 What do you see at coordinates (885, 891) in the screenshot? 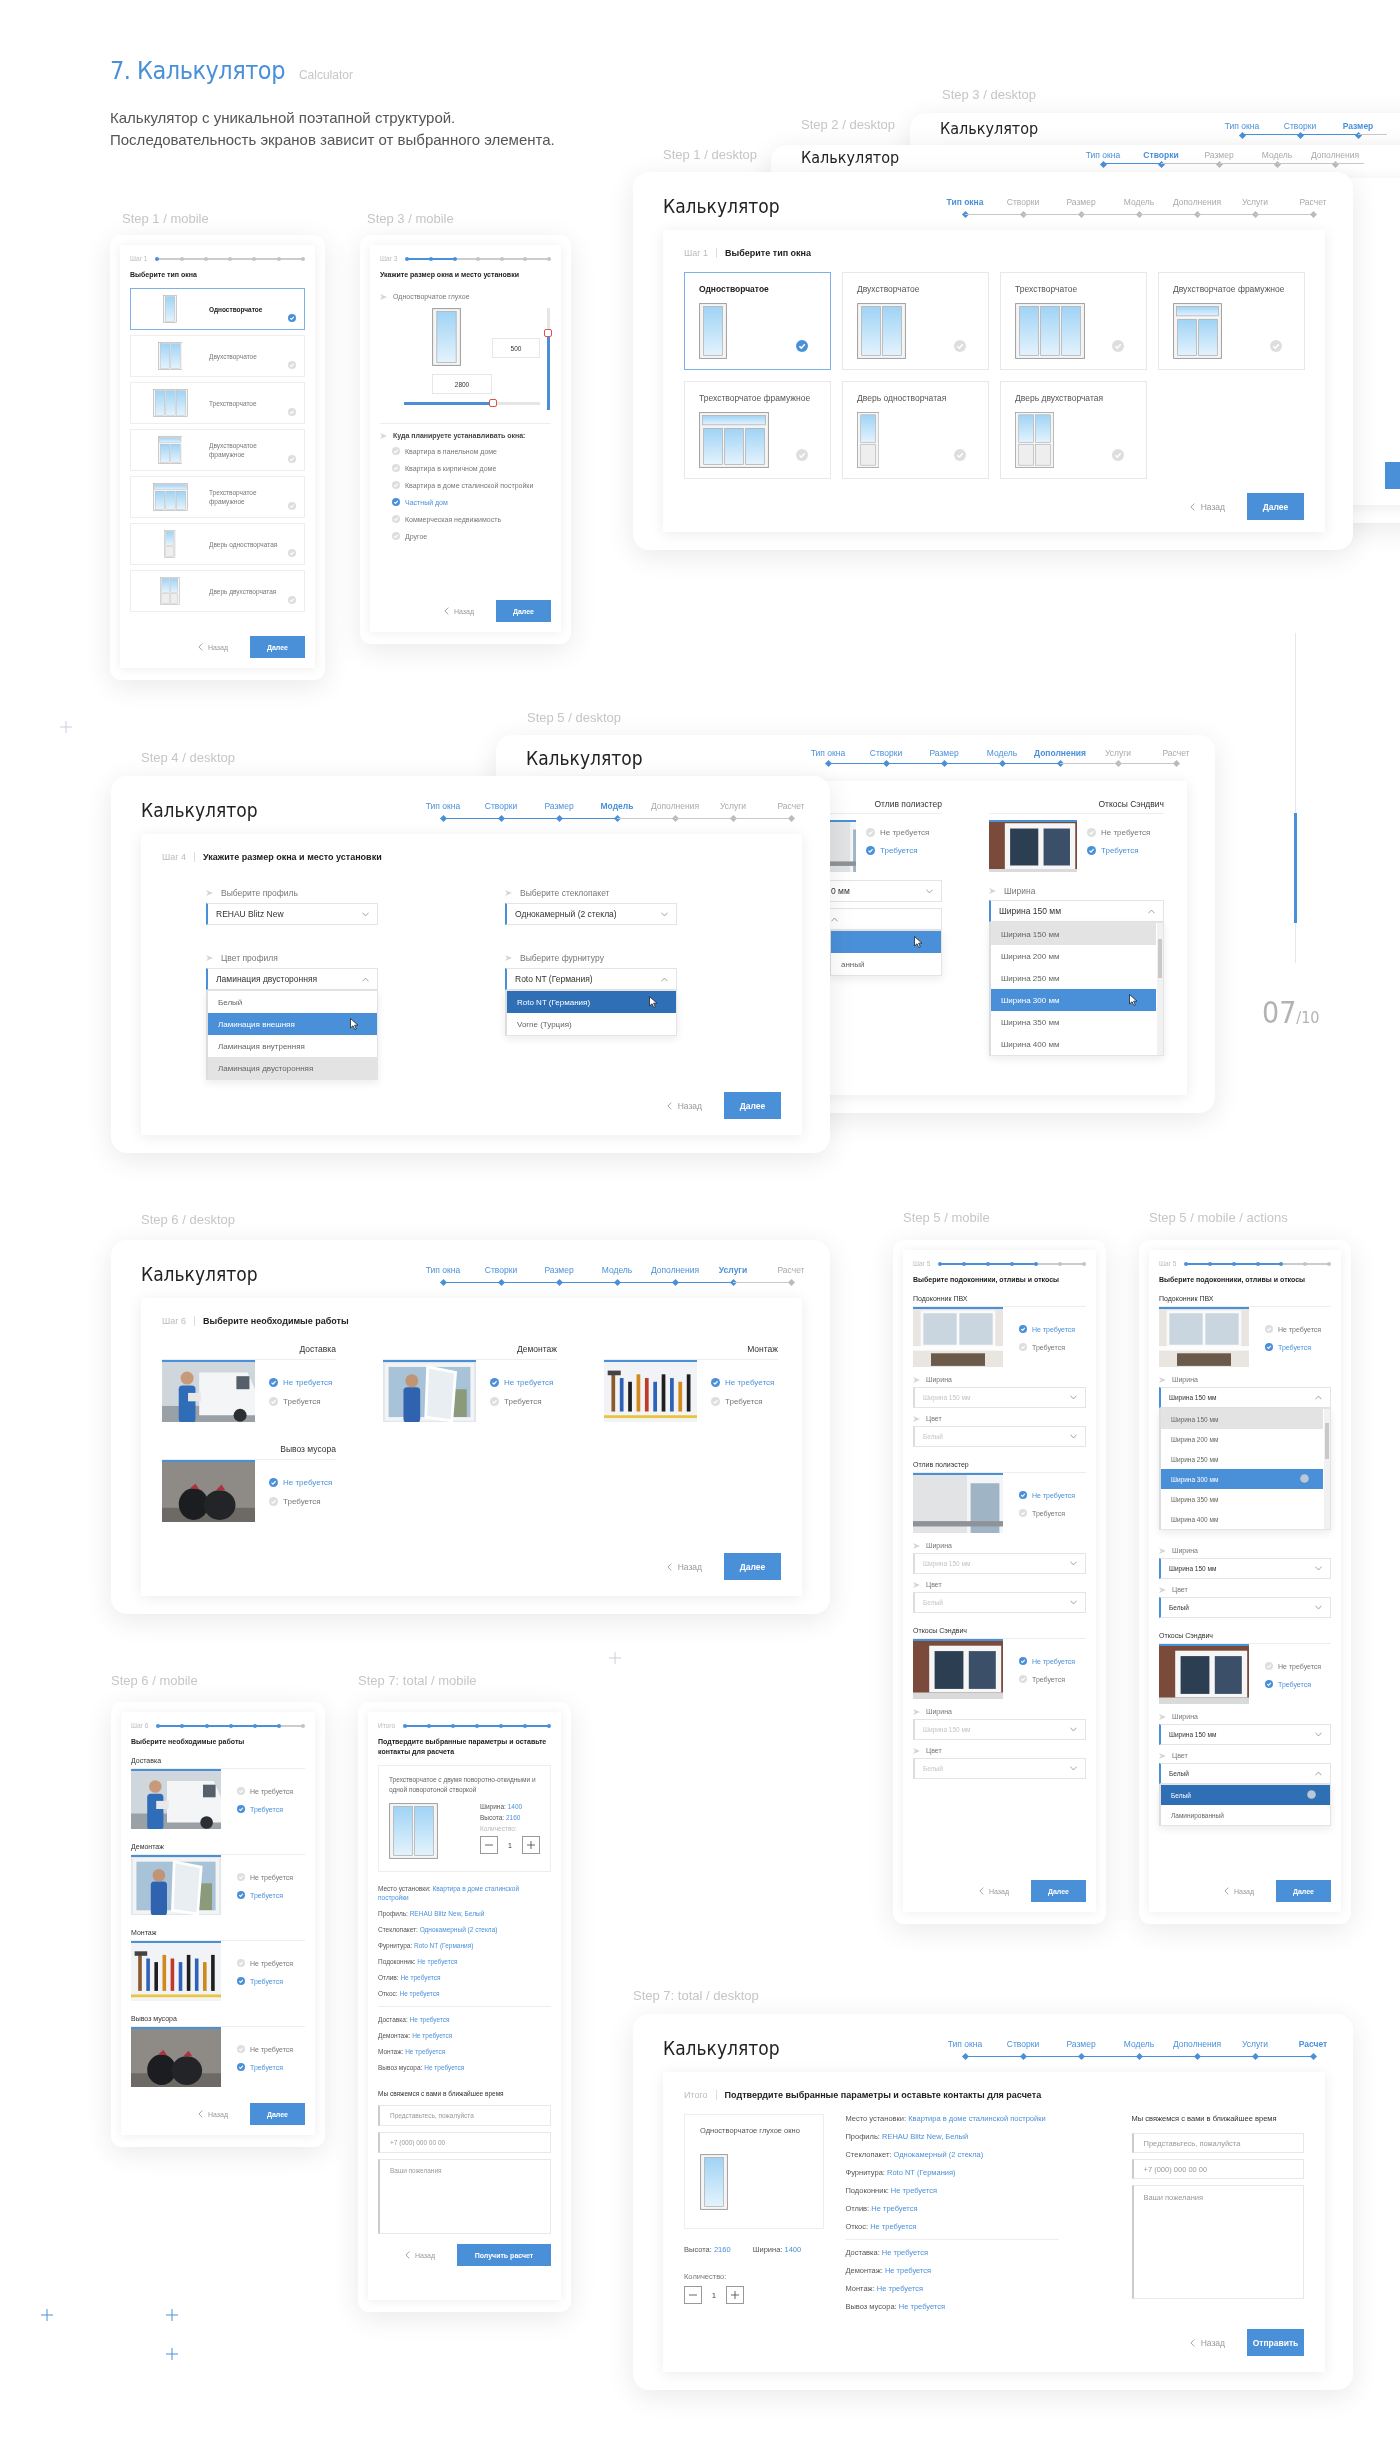
I see `select-field: 0 мм` at bounding box center [885, 891].